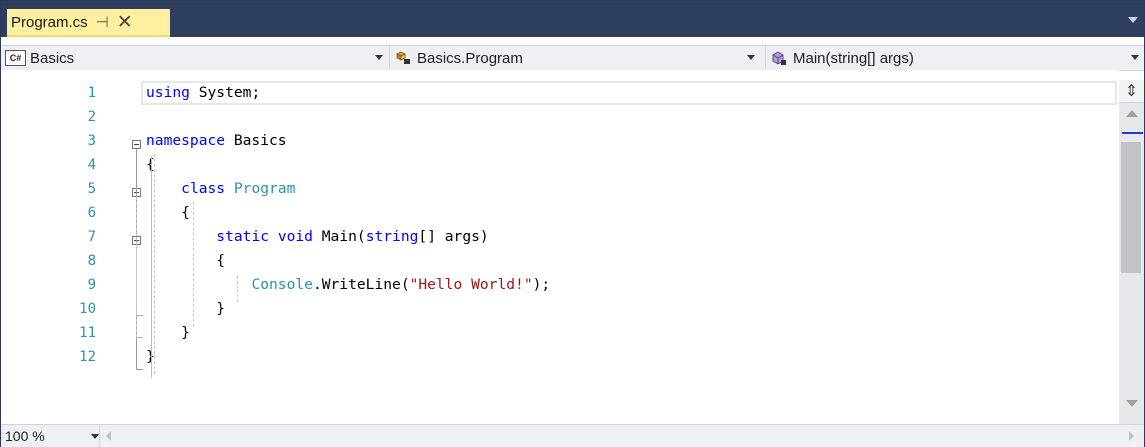 This screenshot has width=1145, height=447. What do you see at coordinates (779, 58) in the screenshot?
I see `method-icon` at bounding box center [779, 58].